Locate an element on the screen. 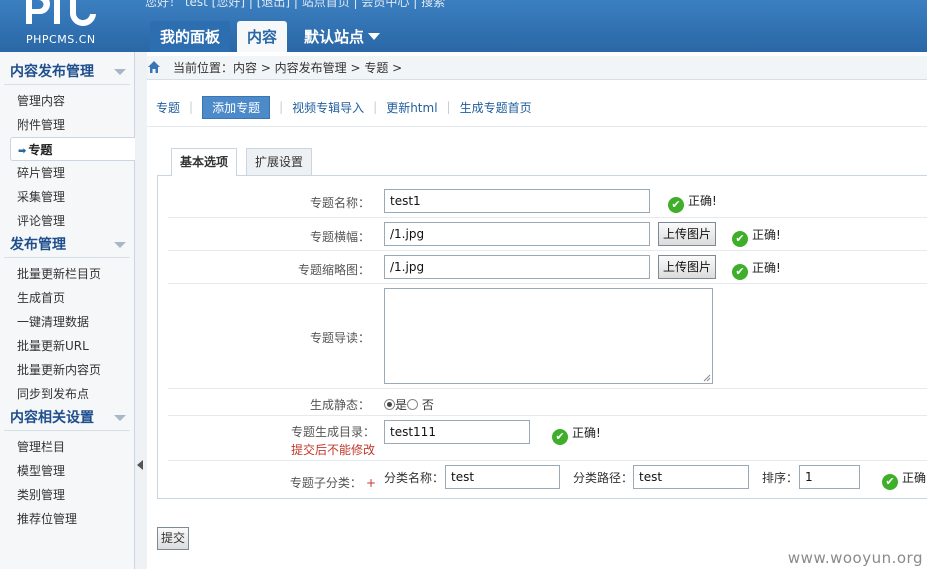 Image resolution: width=927 pixels, height=569 pixels. subnav-add-special: 添加专题 is located at coordinates (236, 107).